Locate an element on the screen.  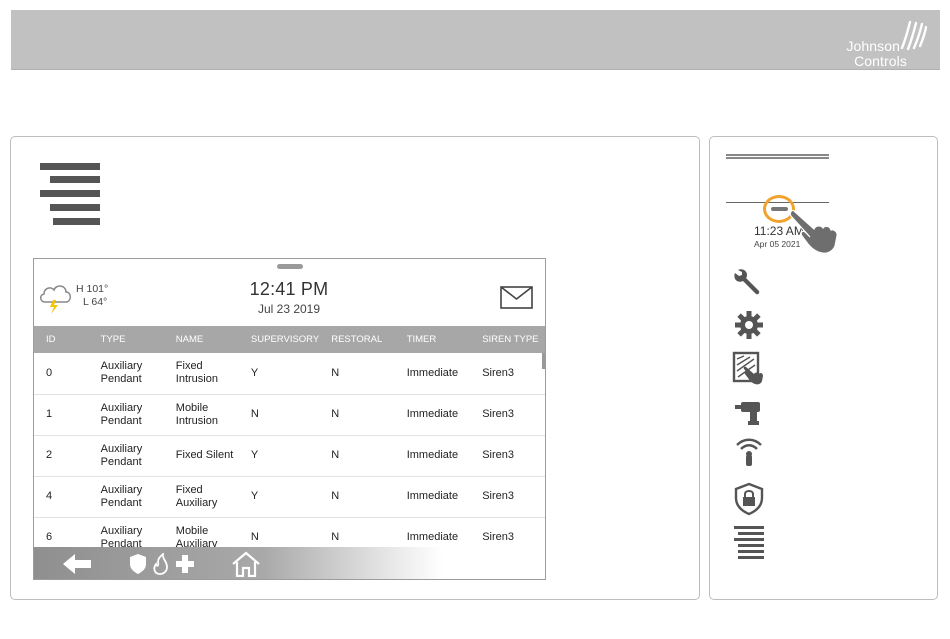
pull-down-handle-small is located at coordinates (779, 209).